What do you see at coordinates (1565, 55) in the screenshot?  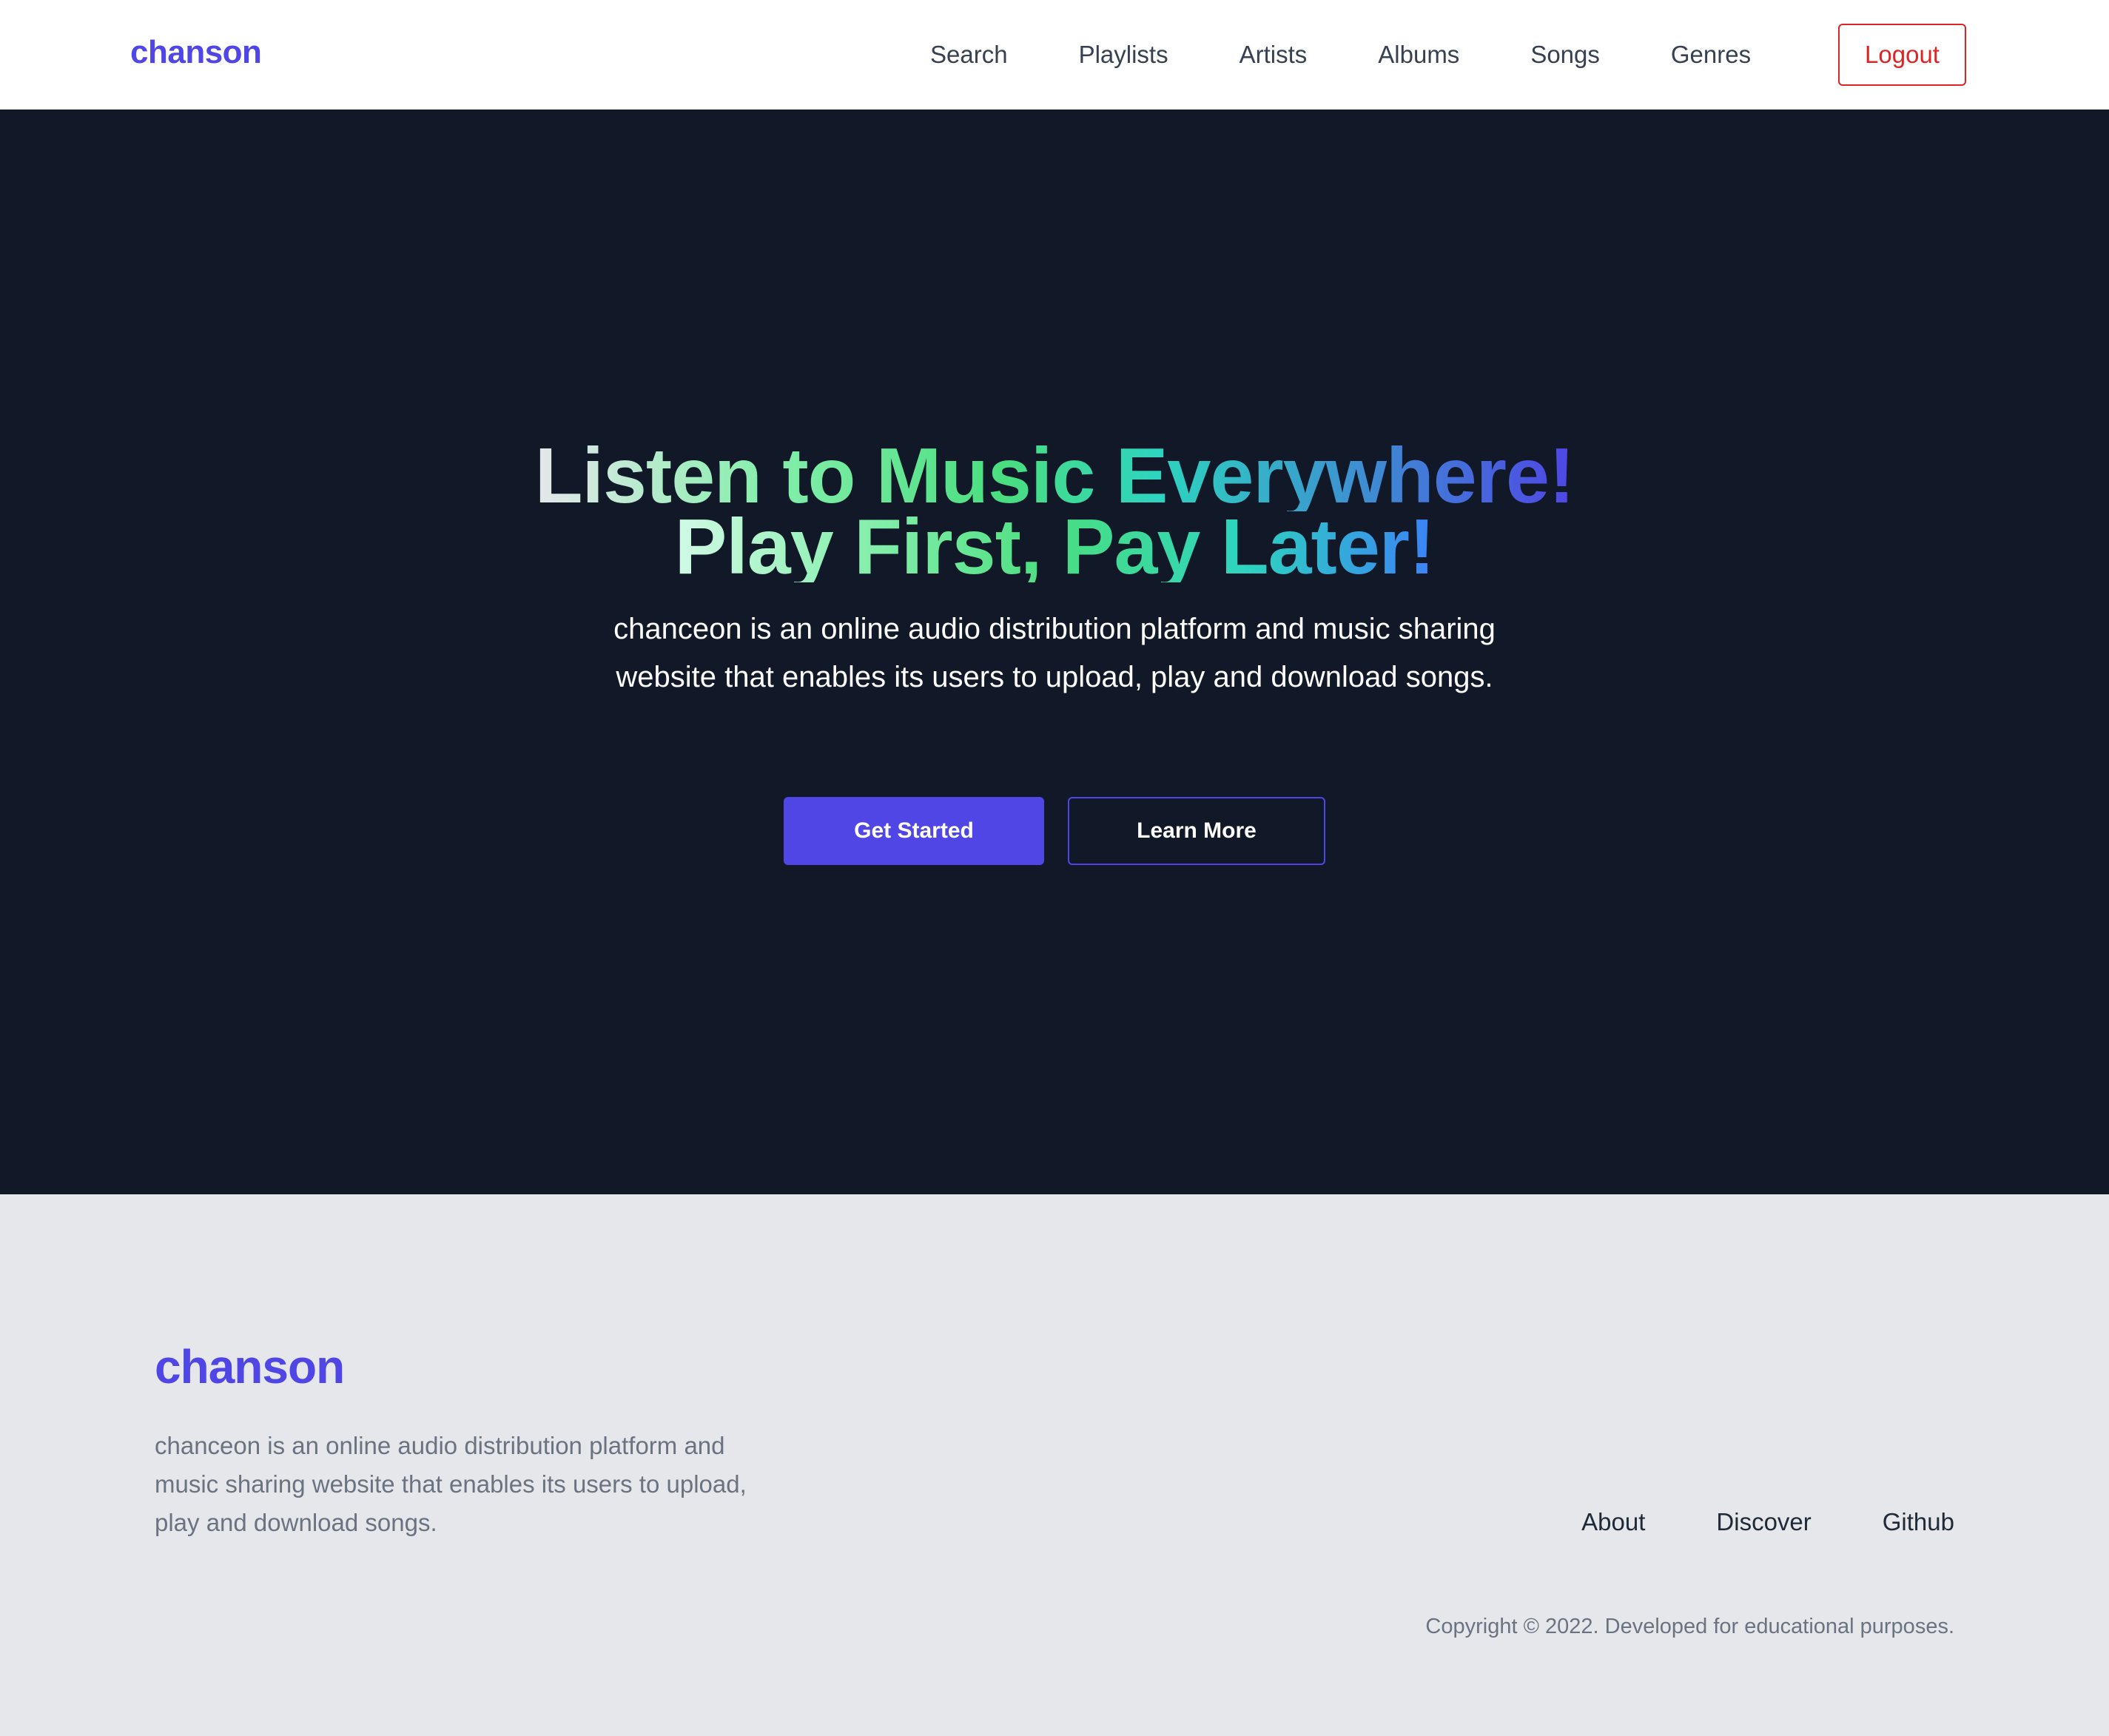 I see `nav-link-songs: Songs` at bounding box center [1565, 55].